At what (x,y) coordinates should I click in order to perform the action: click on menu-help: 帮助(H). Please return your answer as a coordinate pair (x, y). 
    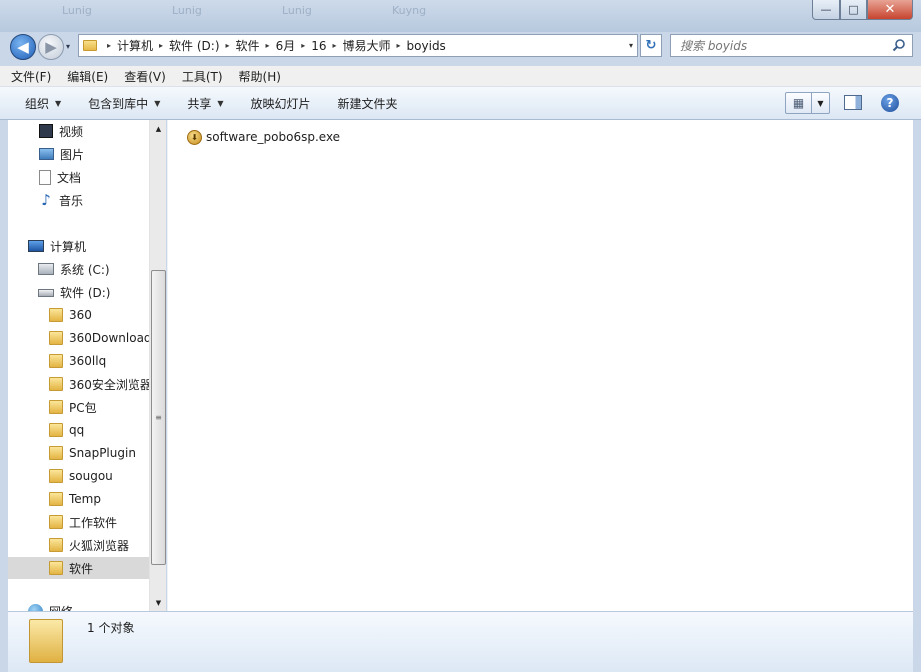
    Looking at the image, I should click on (260, 76).